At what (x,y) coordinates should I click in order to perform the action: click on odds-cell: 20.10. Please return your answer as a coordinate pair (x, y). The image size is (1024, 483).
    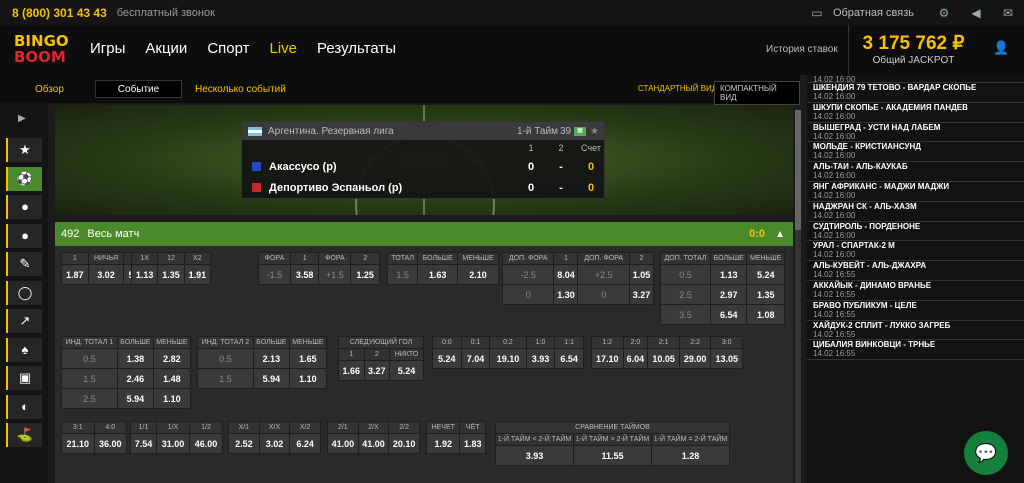
    Looking at the image, I should click on (404, 443).